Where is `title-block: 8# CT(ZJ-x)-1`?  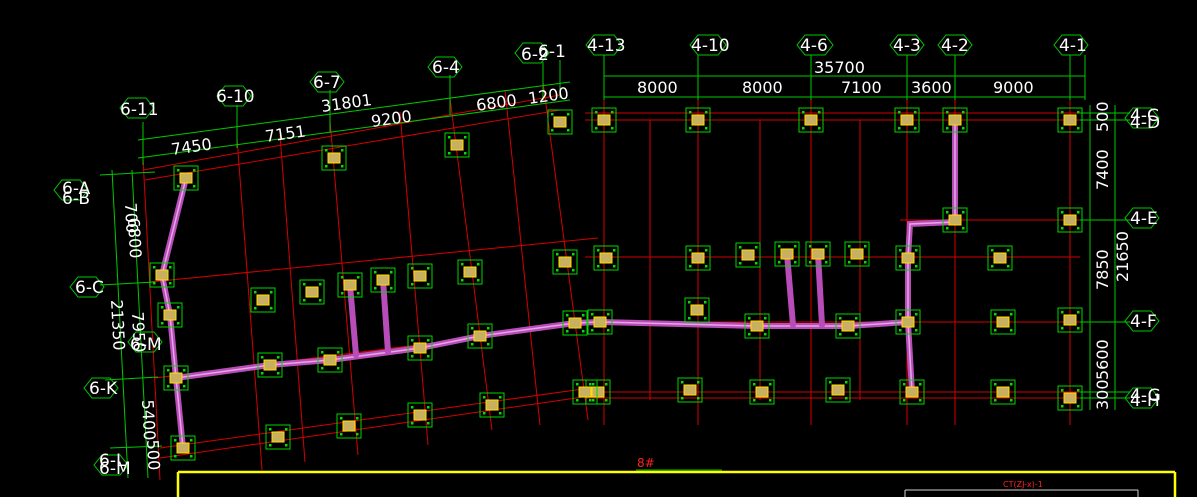
title-block: 8# CT(ZJ-x)-1 is located at coordinates (676, 476).